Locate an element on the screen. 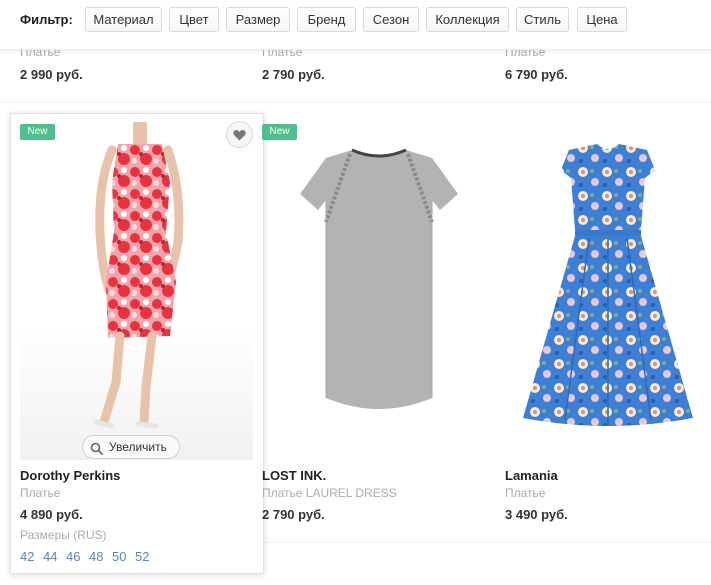 Image resolution: width=711 pixels, height=585 pixels. product-brand: Lamania is located at coordinates (531, 475).